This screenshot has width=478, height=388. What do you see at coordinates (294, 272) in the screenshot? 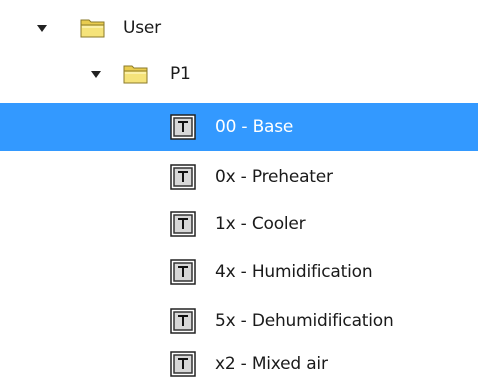
I see `tree-item-label: 4x - Humidification` at bounding box center [294, 272].